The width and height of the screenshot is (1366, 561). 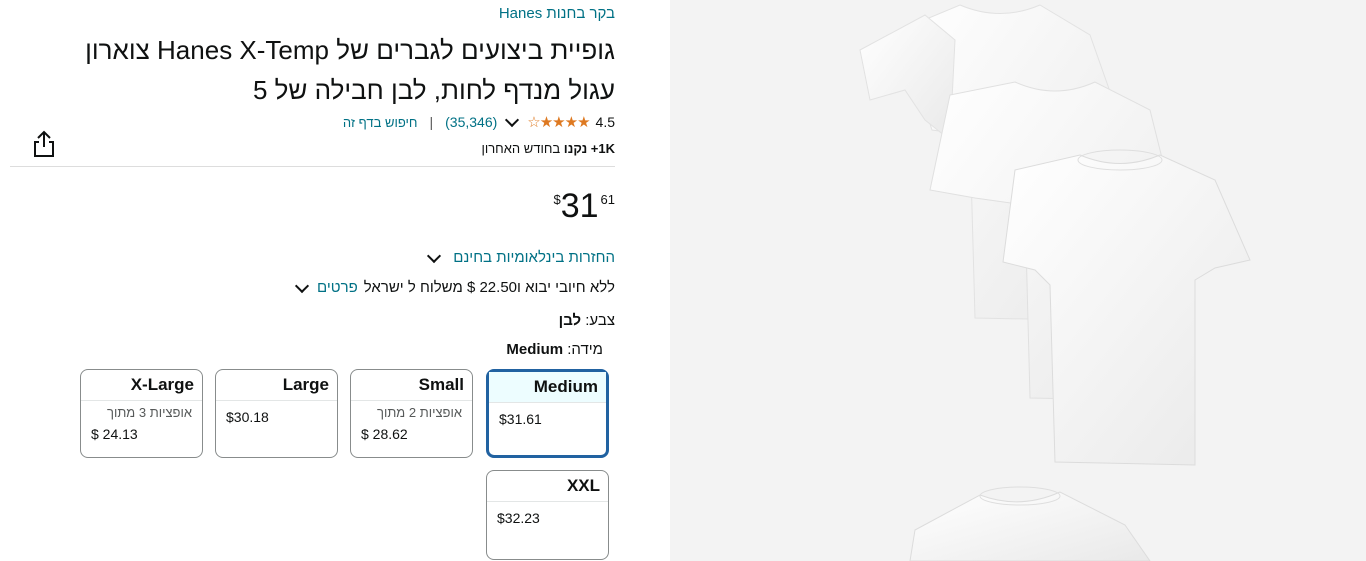 I want to click on title-line-2: עגול מנדף לחות, לבן חבילה של 5, so click(x=433, y=90).